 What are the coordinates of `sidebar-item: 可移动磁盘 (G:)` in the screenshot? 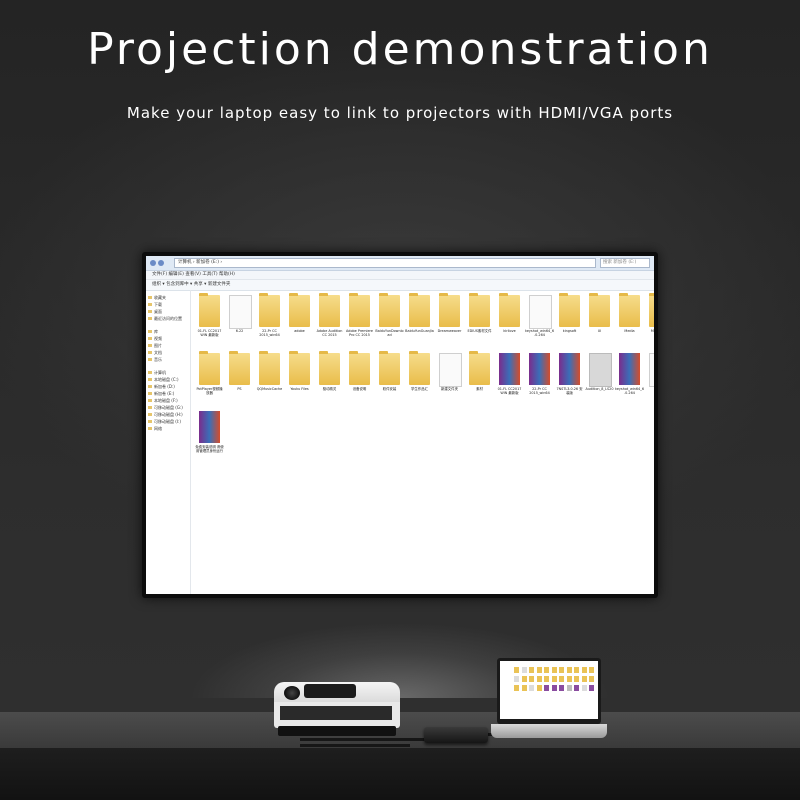 It's located at (168, 407).